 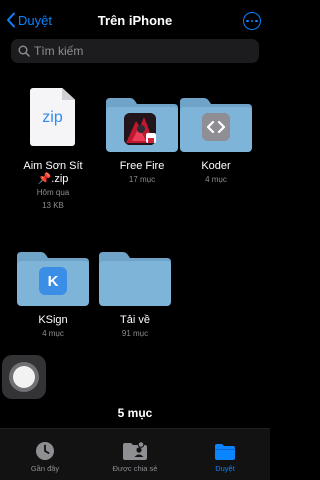 What do you see at coordinates (45, 451) in the screenshot?
I see `clock-icon` at bounding box center [45, 451].